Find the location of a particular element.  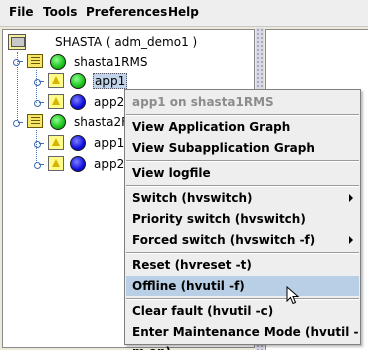

menu-bar: File Tools Preferences Help is located at coordinates (184, 13).